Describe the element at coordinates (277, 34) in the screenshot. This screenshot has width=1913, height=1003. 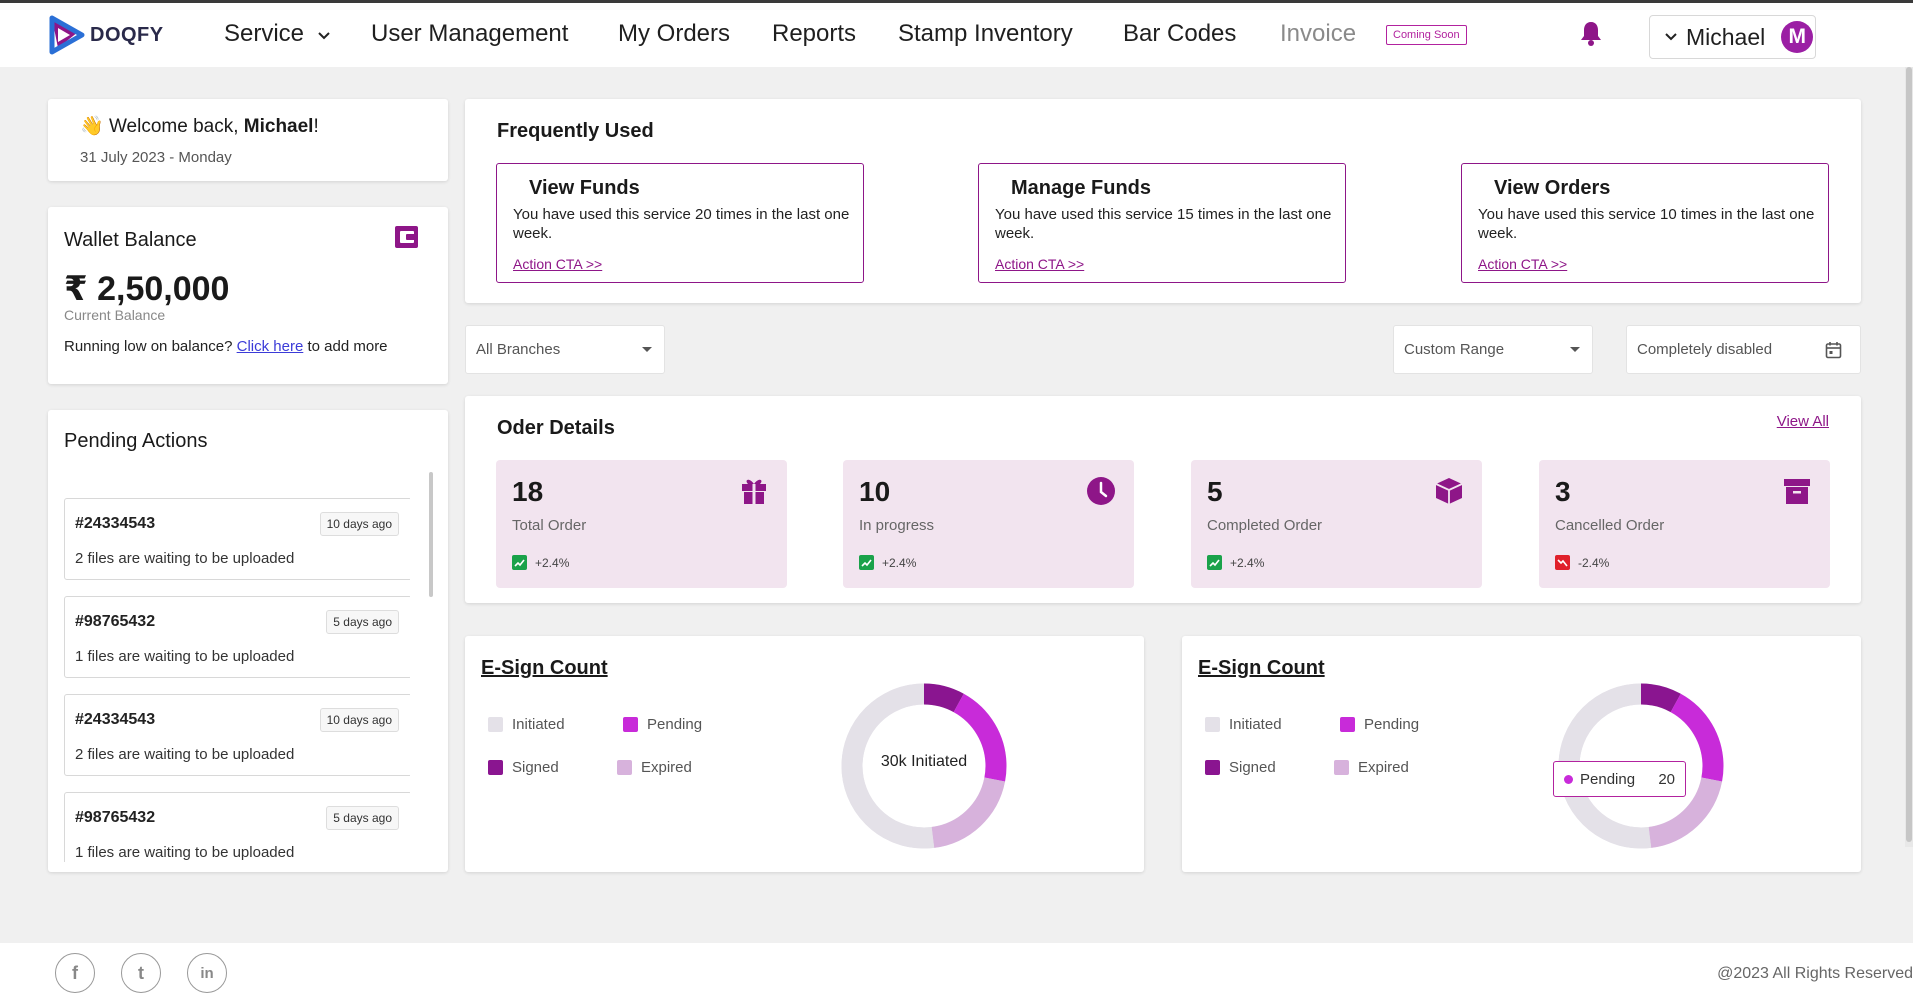
I see `nav-service: Service` at that location.